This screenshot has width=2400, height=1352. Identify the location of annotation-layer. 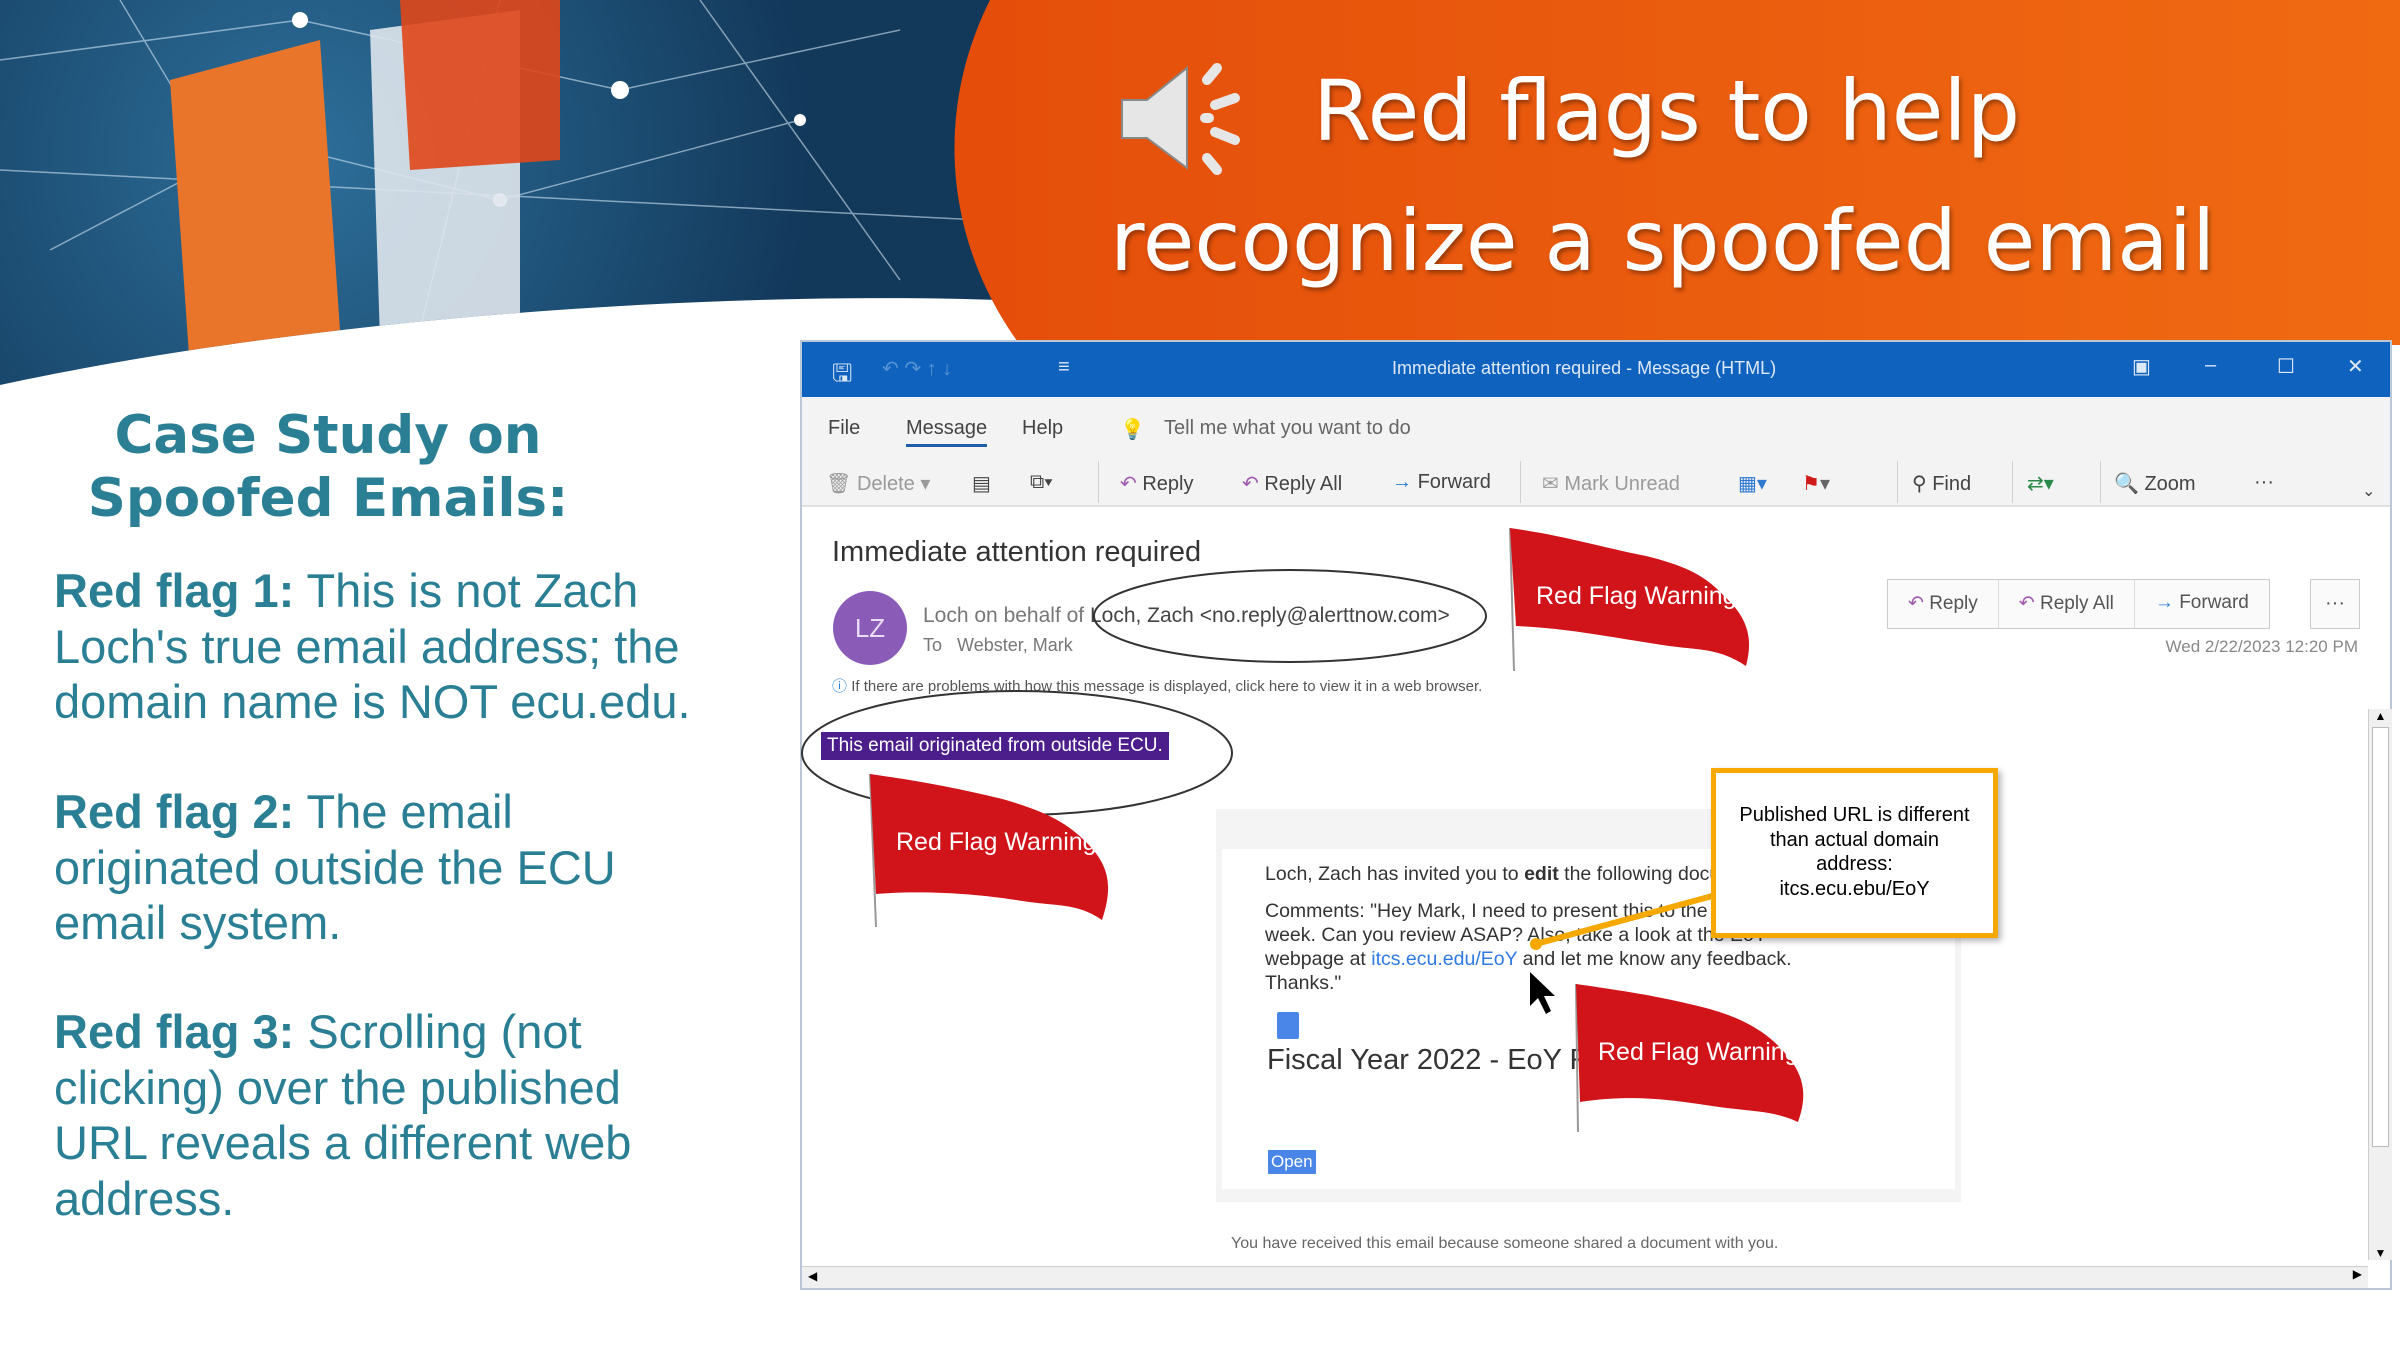
(1259, 791).